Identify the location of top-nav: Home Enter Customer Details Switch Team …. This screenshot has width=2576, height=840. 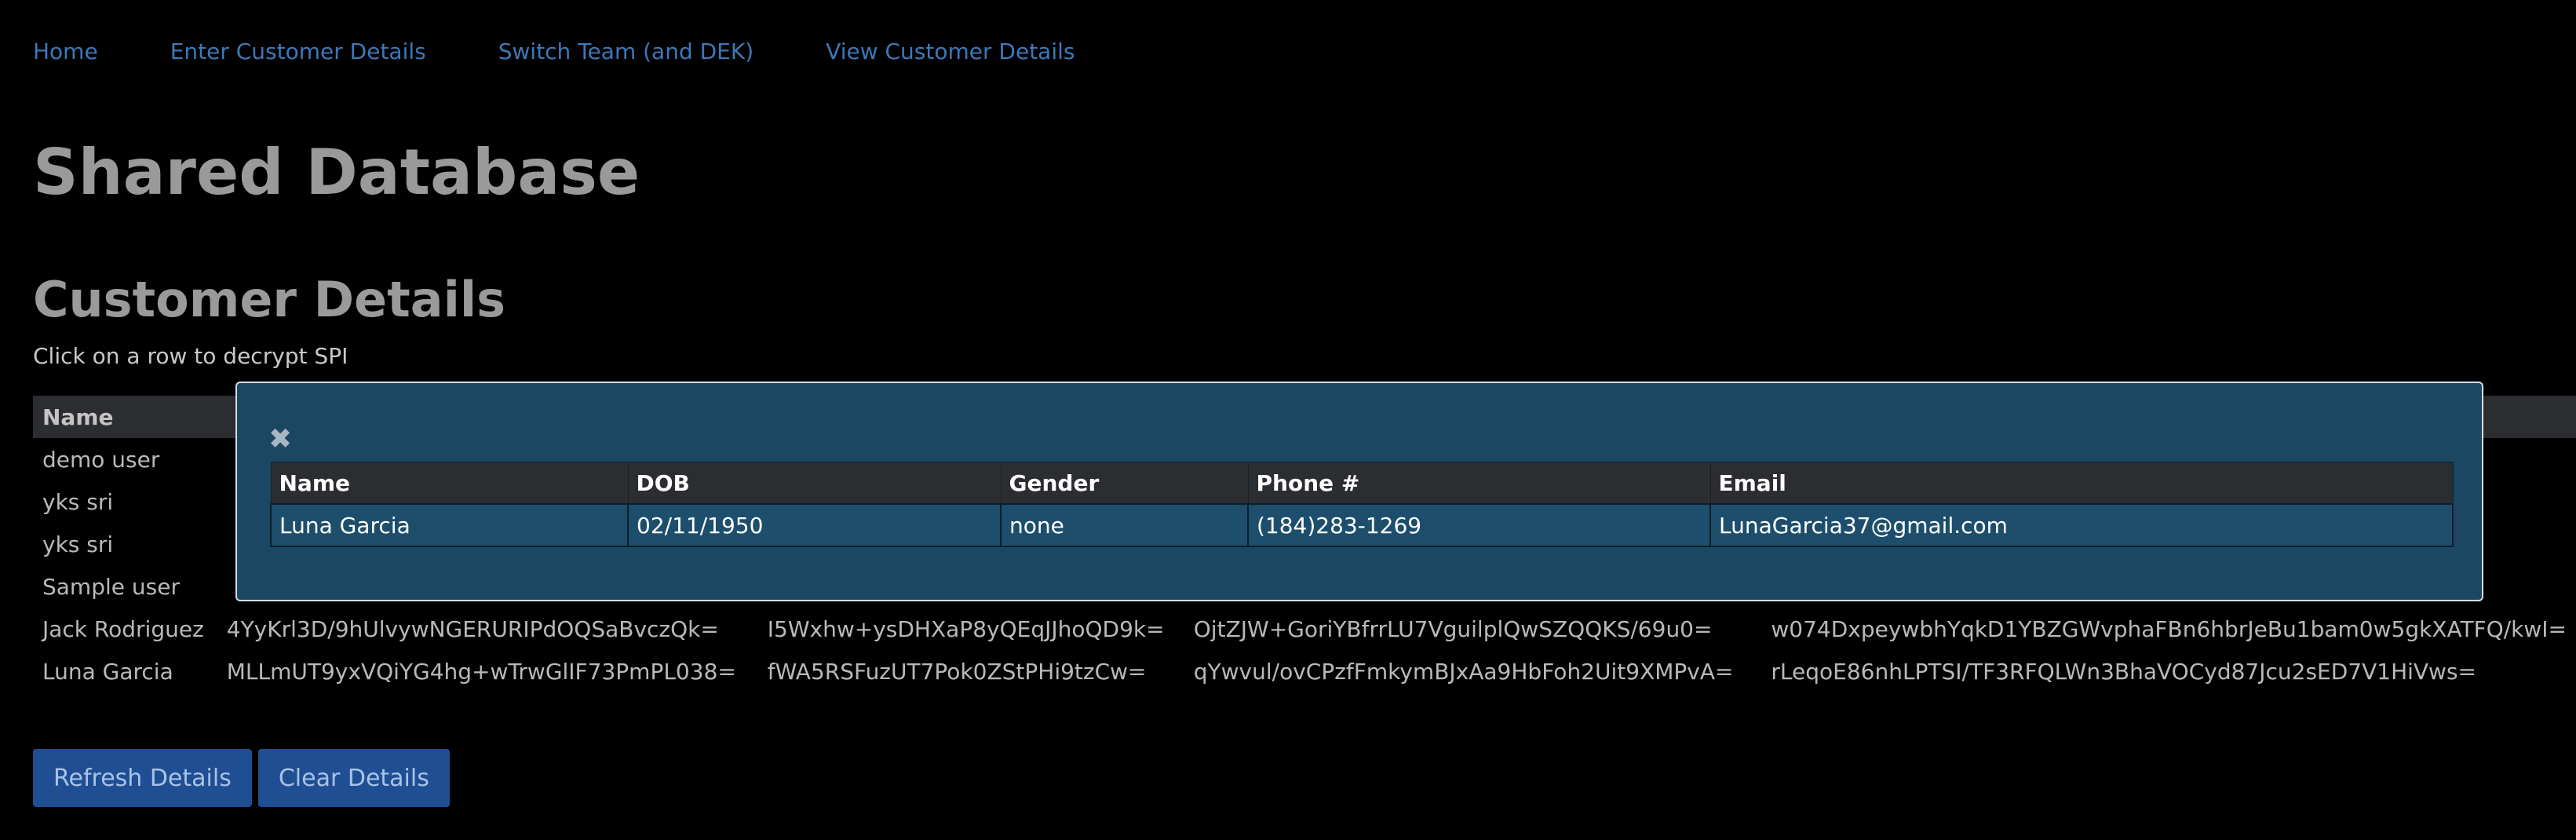
(554, 52).